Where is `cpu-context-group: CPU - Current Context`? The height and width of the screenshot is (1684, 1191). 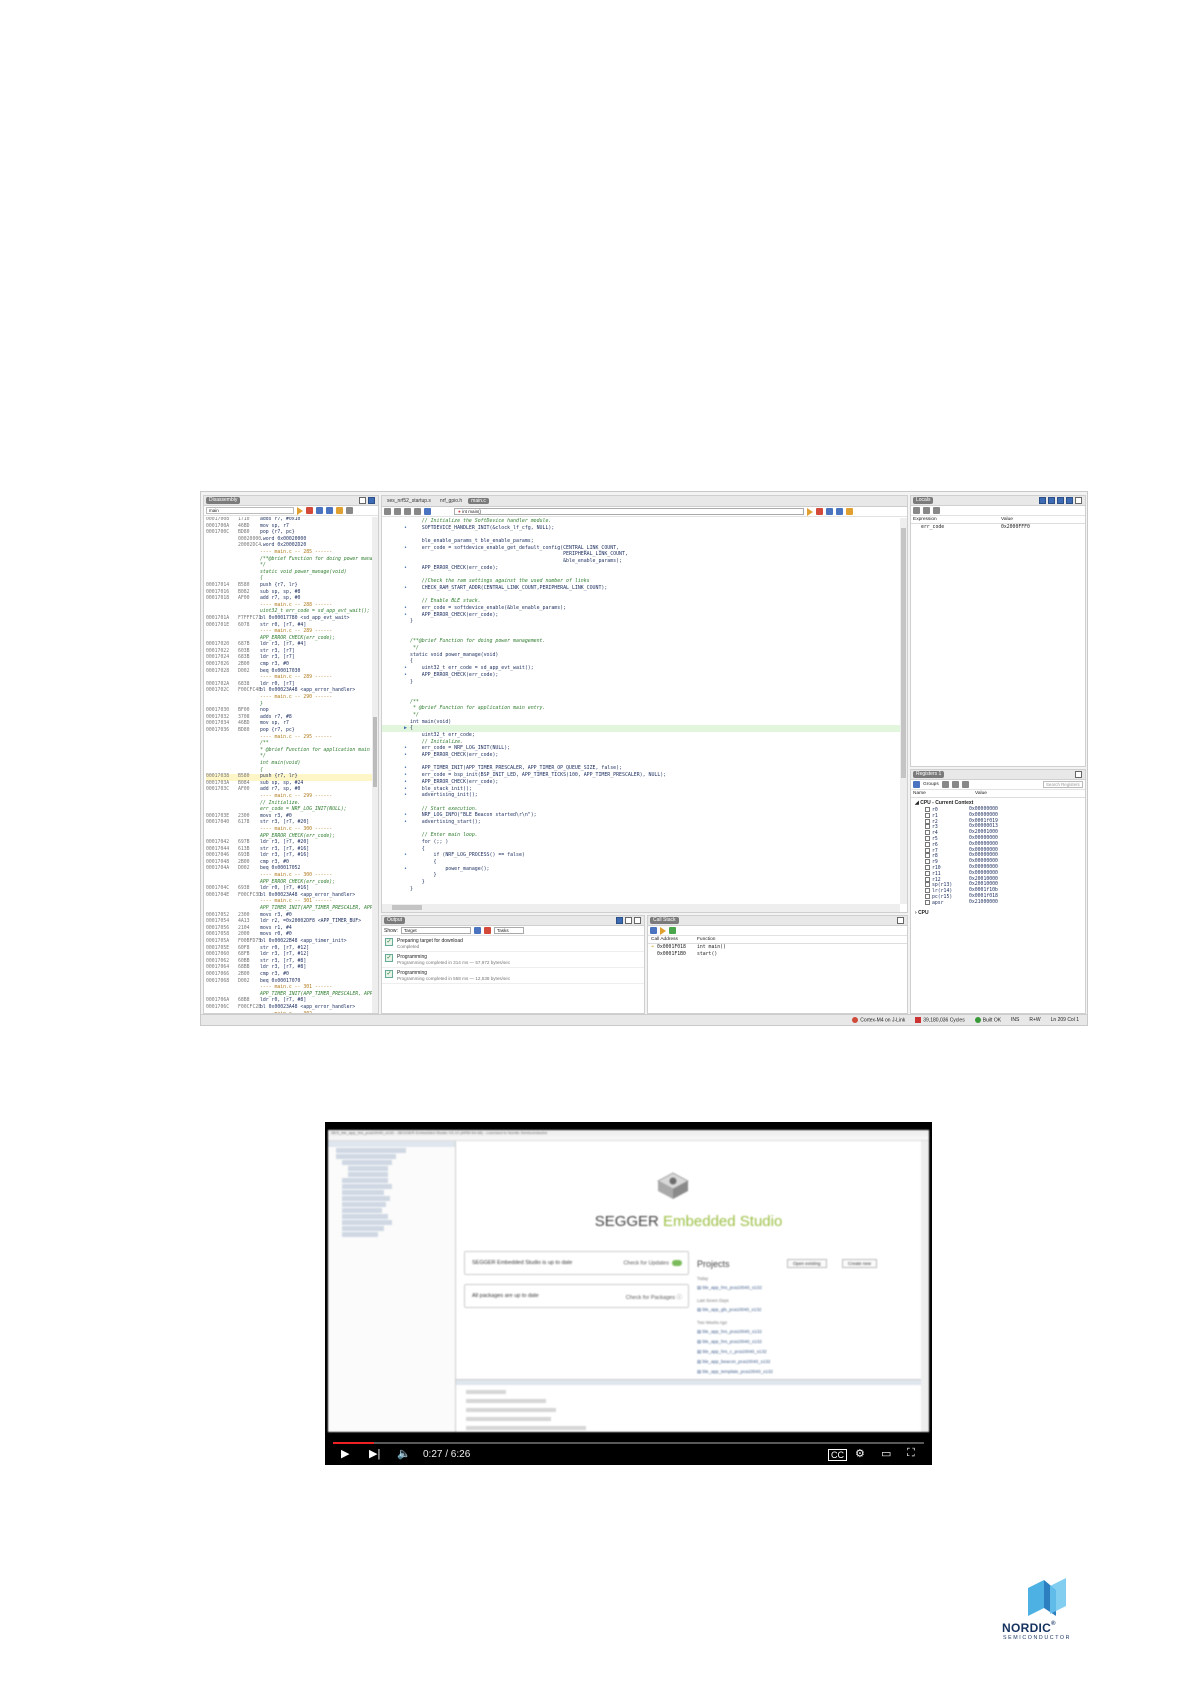
cpu-context-group: CPU - Current Context is located at coordinates (946, 803).